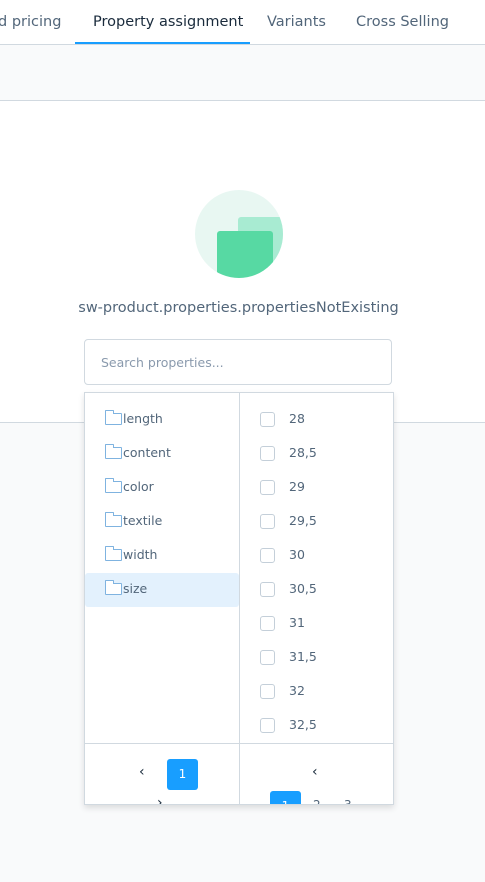  I want to click on option-label: 29, so click(297, 486).